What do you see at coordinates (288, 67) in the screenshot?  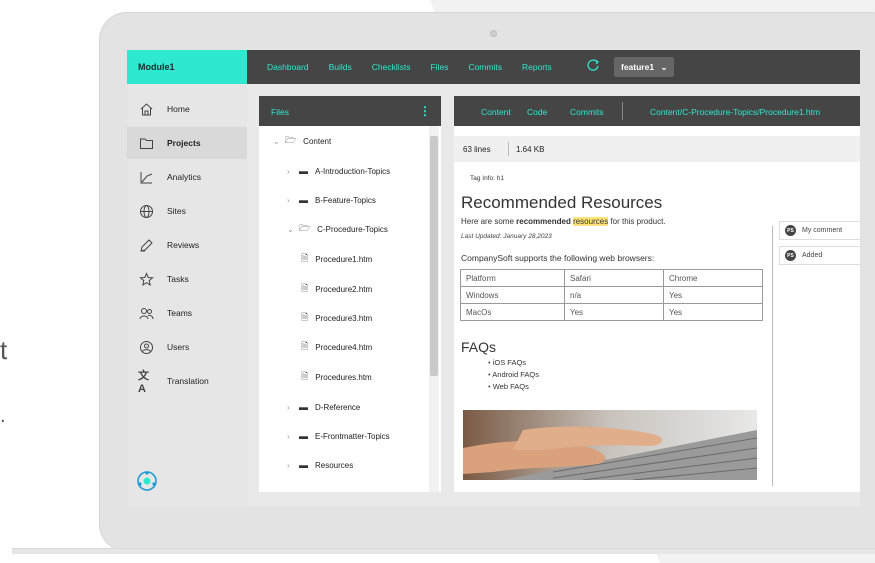 I see `nav-dashboard: Dashboard` at bounding box center [288, 67].